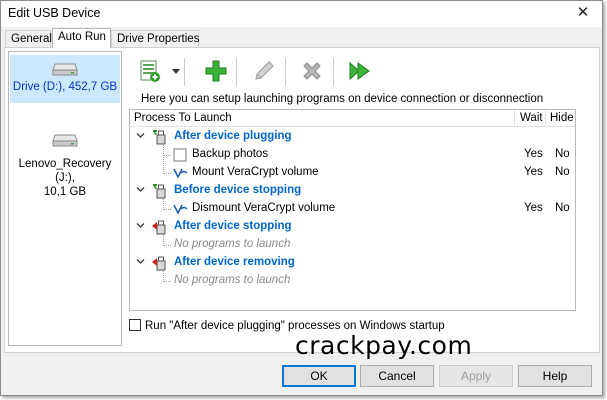 The width and height of the screenshot is (607, 400). What do you see at coordinates (319, 376) in the screenshot?
I see `ok-button: OK` at bounding box center [319, 376].